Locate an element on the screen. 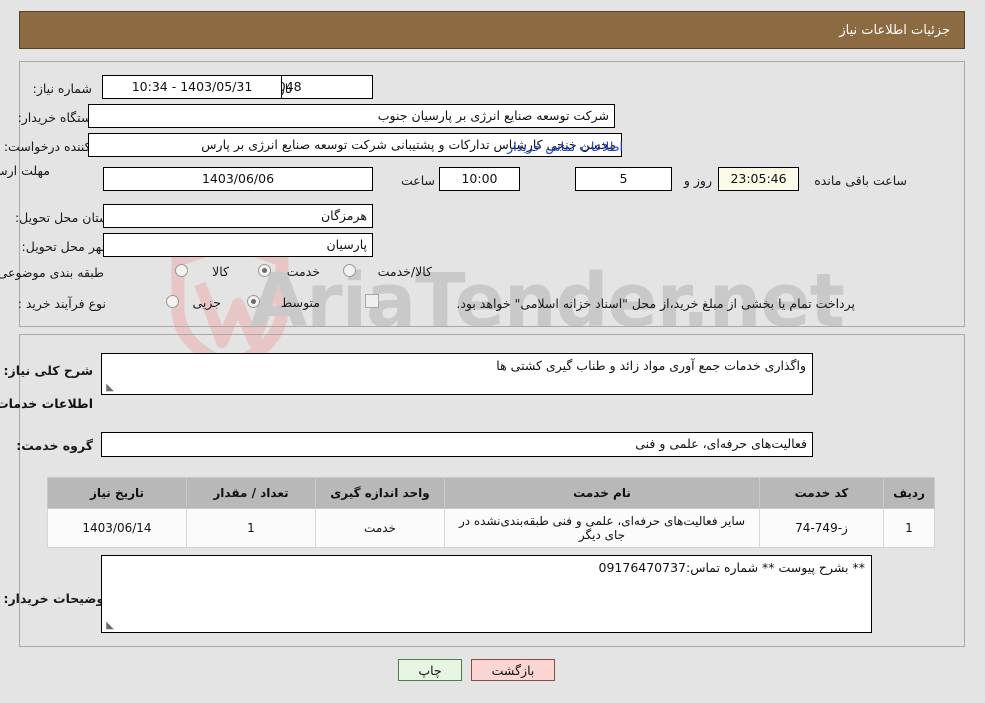 The image size is (985, 703). table-header-quantity: تعداد / مقدار is located at coordinates (251, 493).